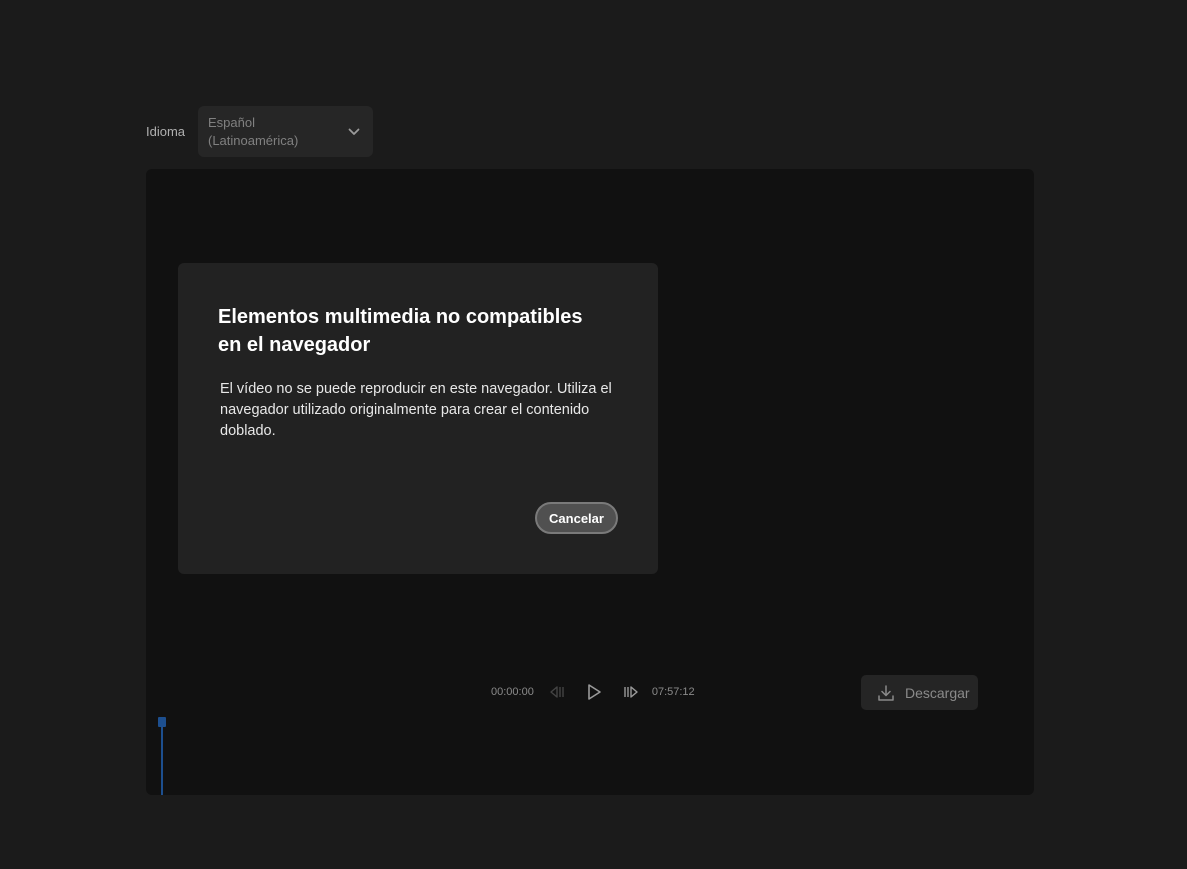 The image size is (1187, 869). Describe the element at coordinates (354, 132) in the screenshot. I see `chevron-down-icon` at that location.